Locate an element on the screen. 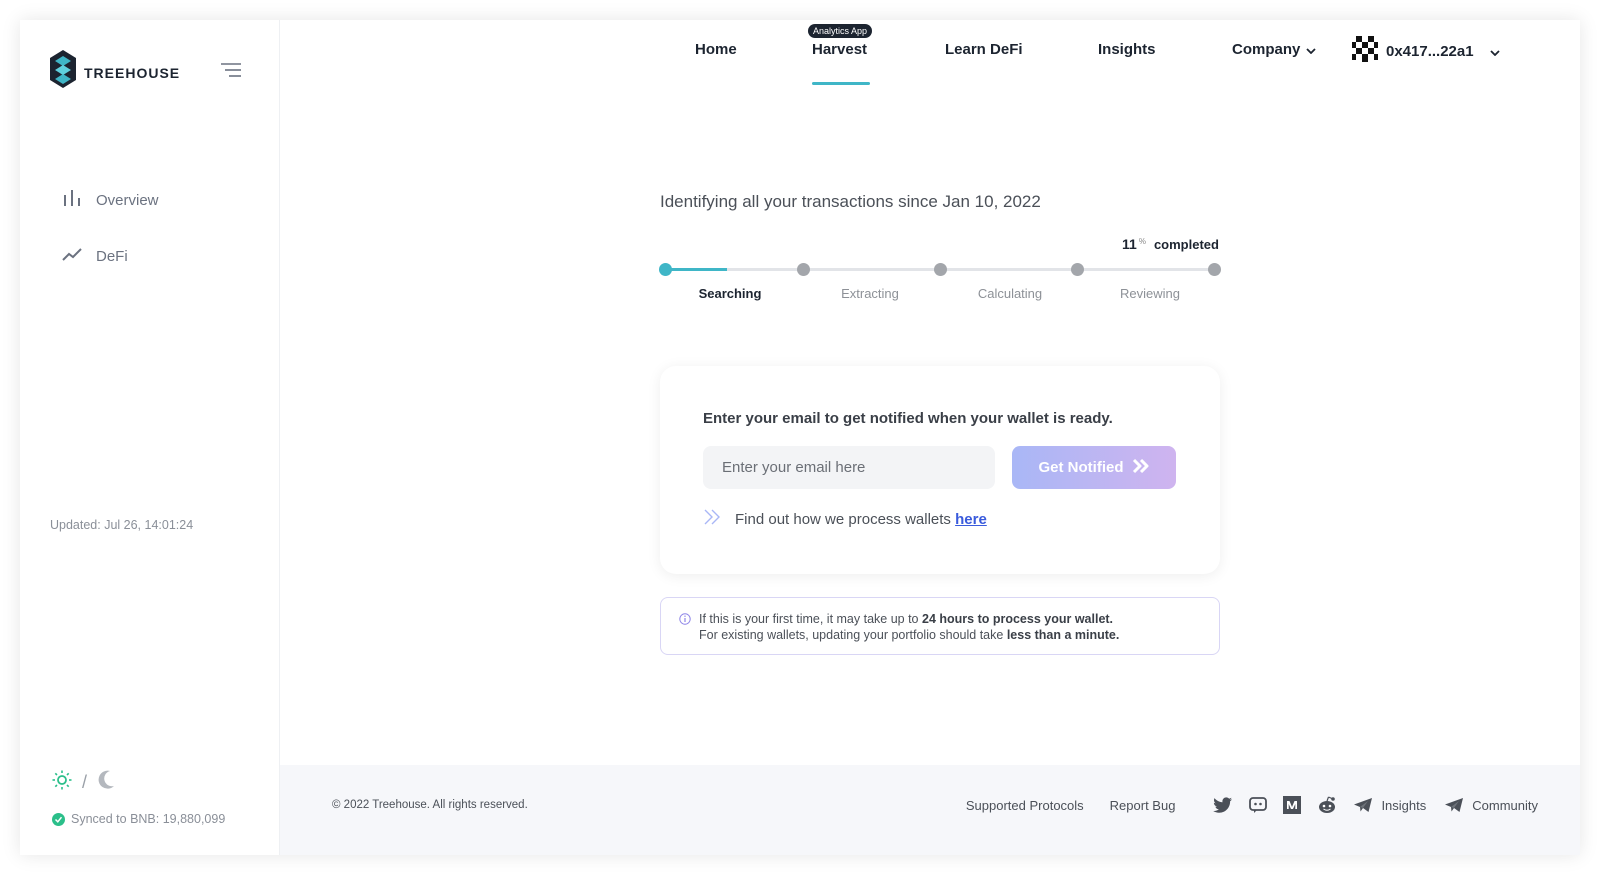  info-icon is located at coordinates (685, 621).